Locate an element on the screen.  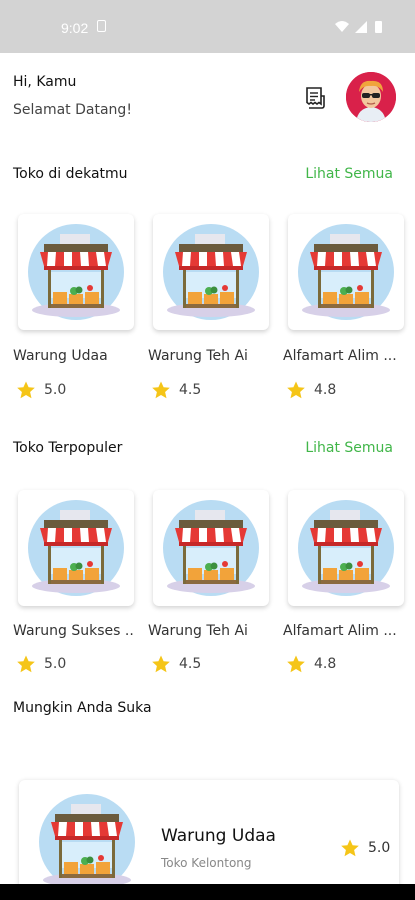
welcome-text: Selamat Datang! is located at coordinates (72, 110).